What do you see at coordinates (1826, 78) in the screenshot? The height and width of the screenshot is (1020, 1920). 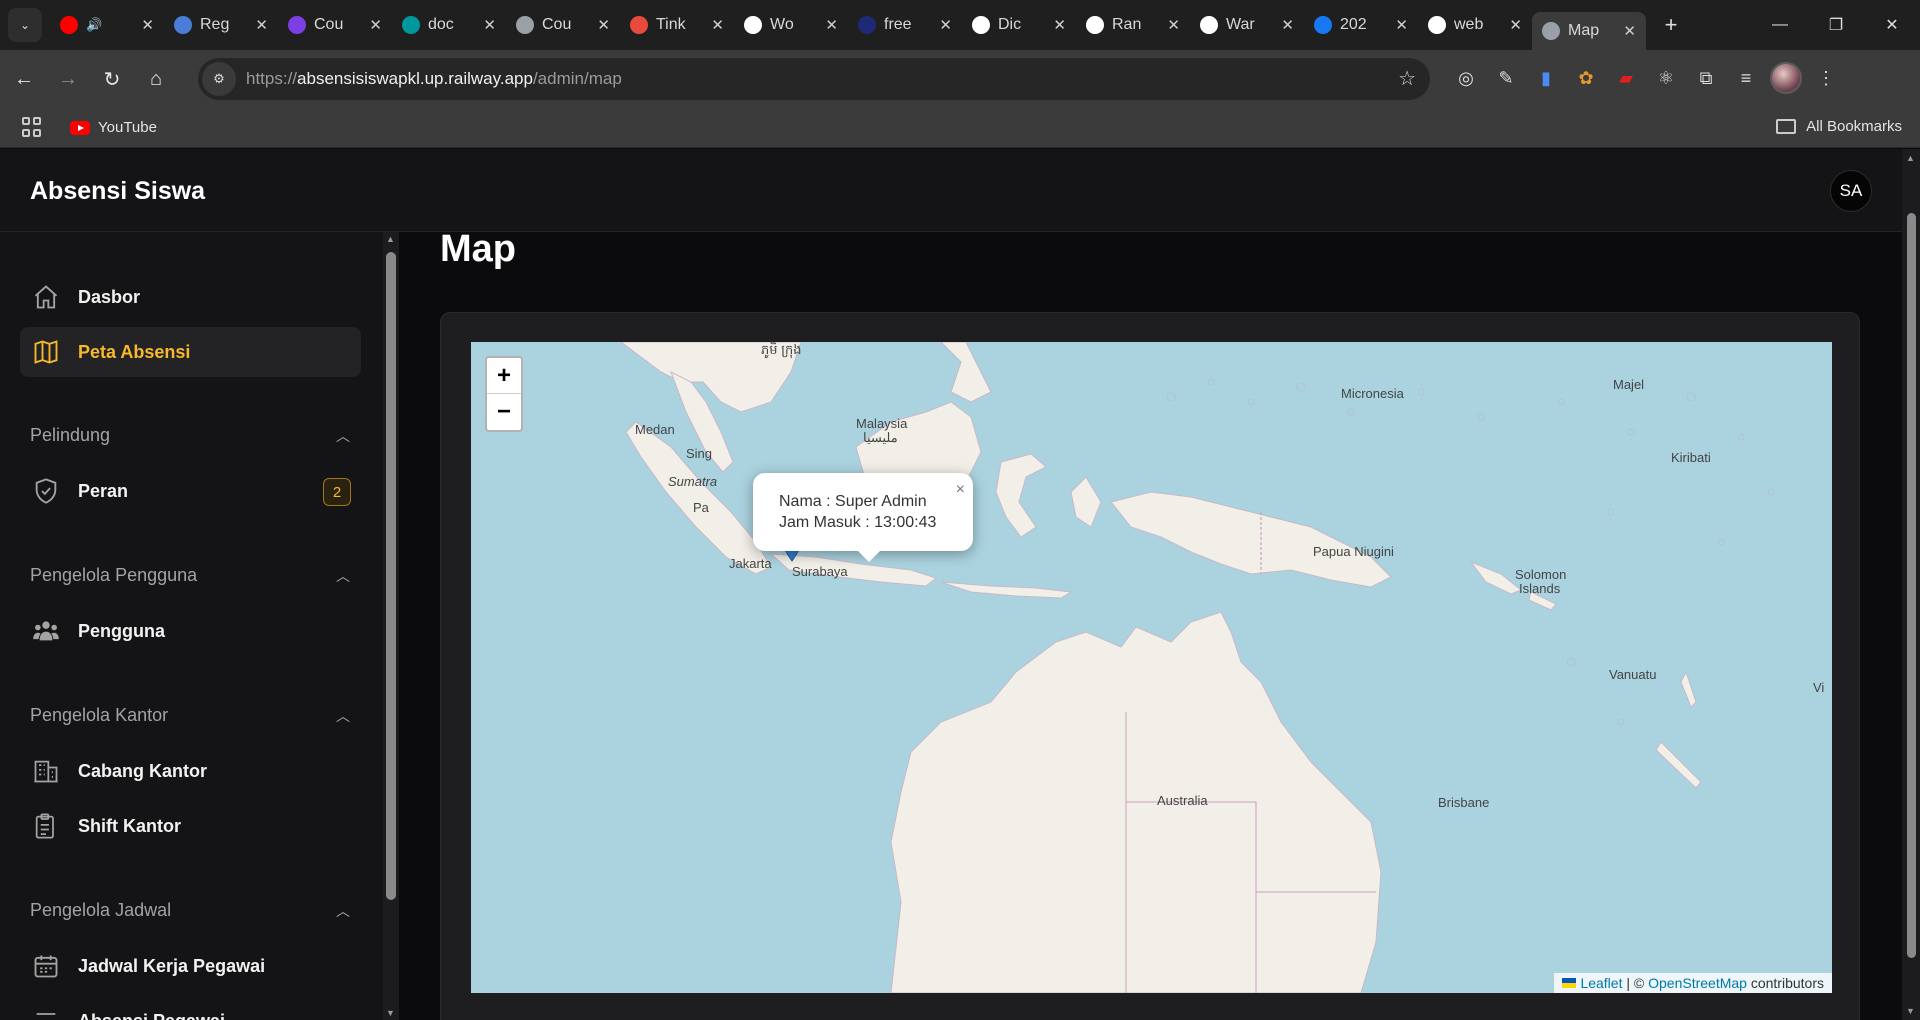 I see `browser-menu-icon: ⋮` at bounding box center [1826, 78].